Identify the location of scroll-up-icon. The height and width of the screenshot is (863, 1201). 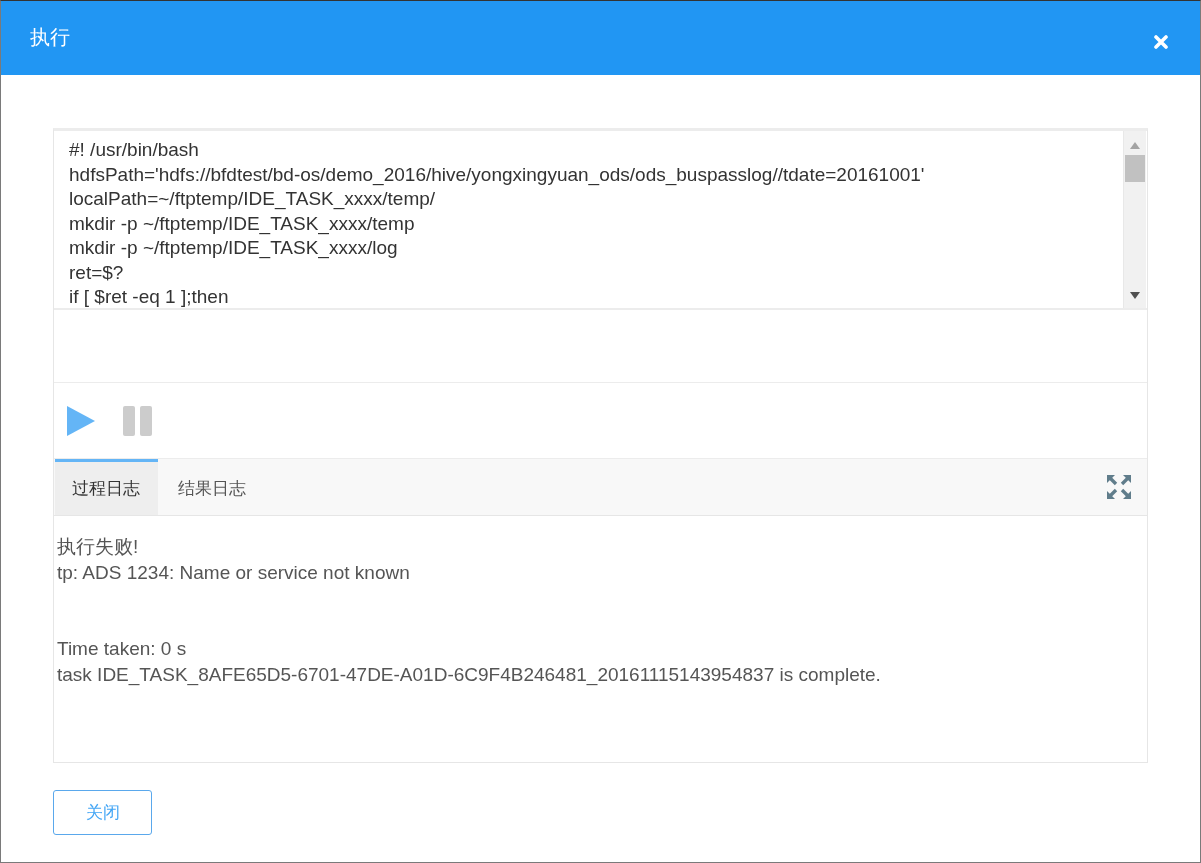
(1135, 145).